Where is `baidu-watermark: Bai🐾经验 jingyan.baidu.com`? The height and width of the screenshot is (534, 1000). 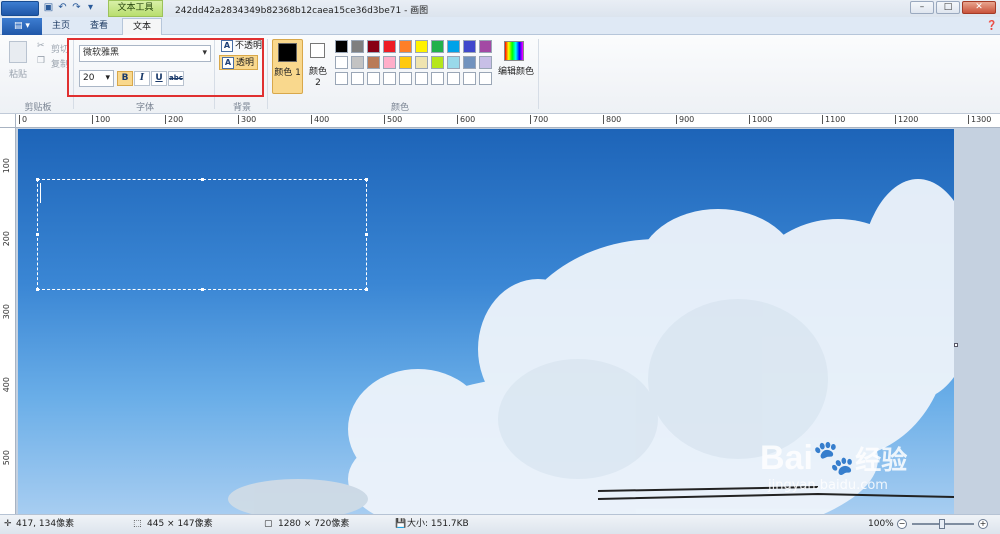
baidu-watermark: Bai🐾经验 jingyan.baidu.com is located at coordinates (833, 466).